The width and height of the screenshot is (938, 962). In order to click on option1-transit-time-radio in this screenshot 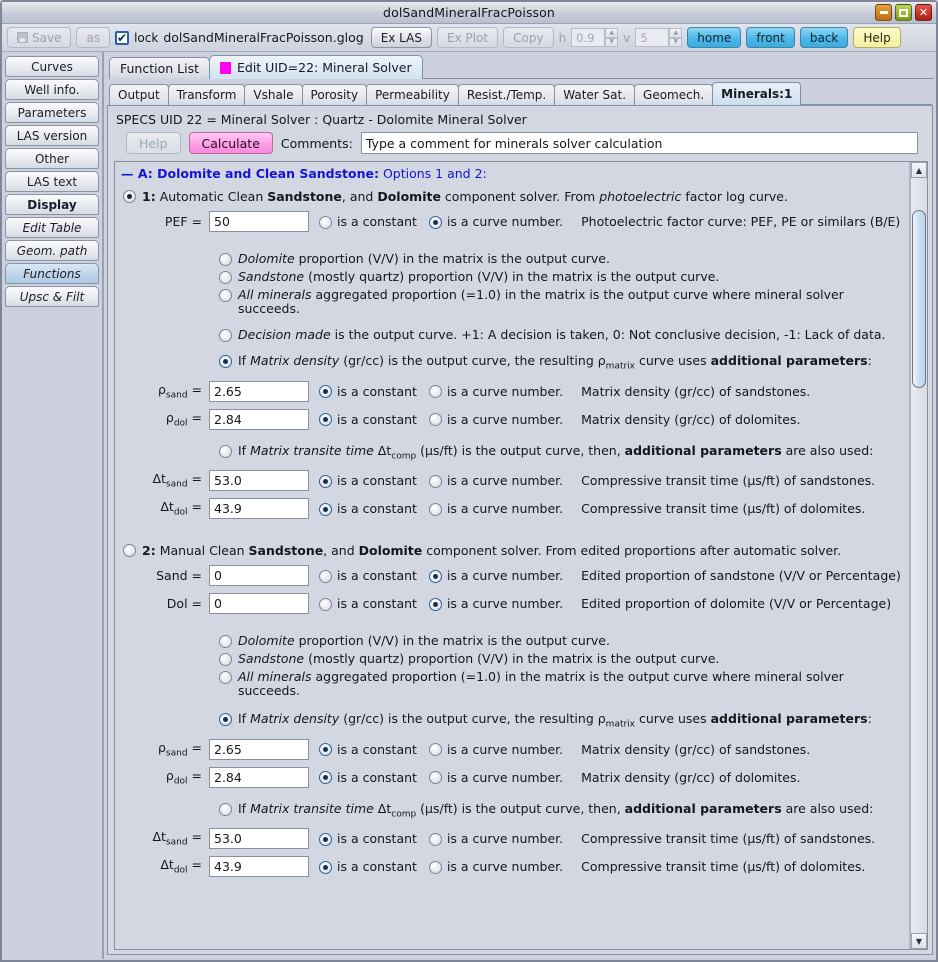, I will do `click(225, 451)`.